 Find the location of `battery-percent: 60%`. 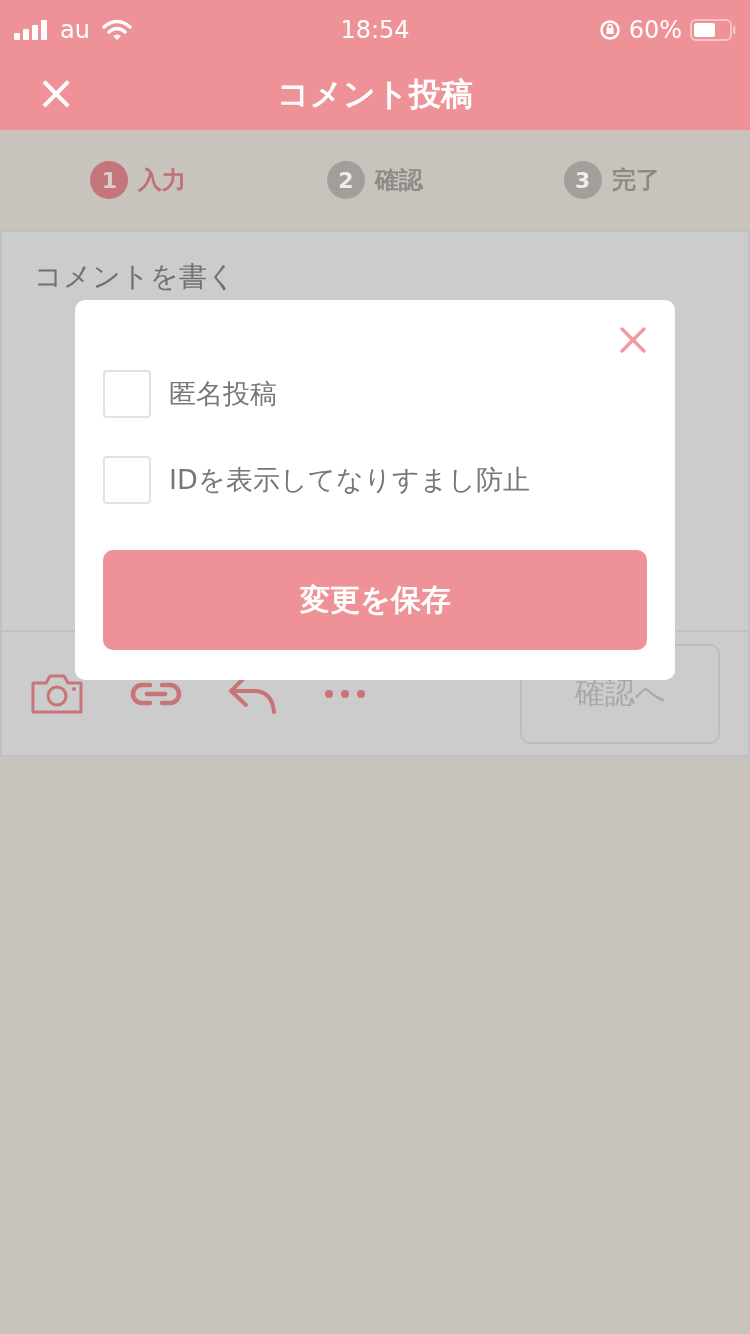

battery-percent: 60% is located at coordinates (655, 30).